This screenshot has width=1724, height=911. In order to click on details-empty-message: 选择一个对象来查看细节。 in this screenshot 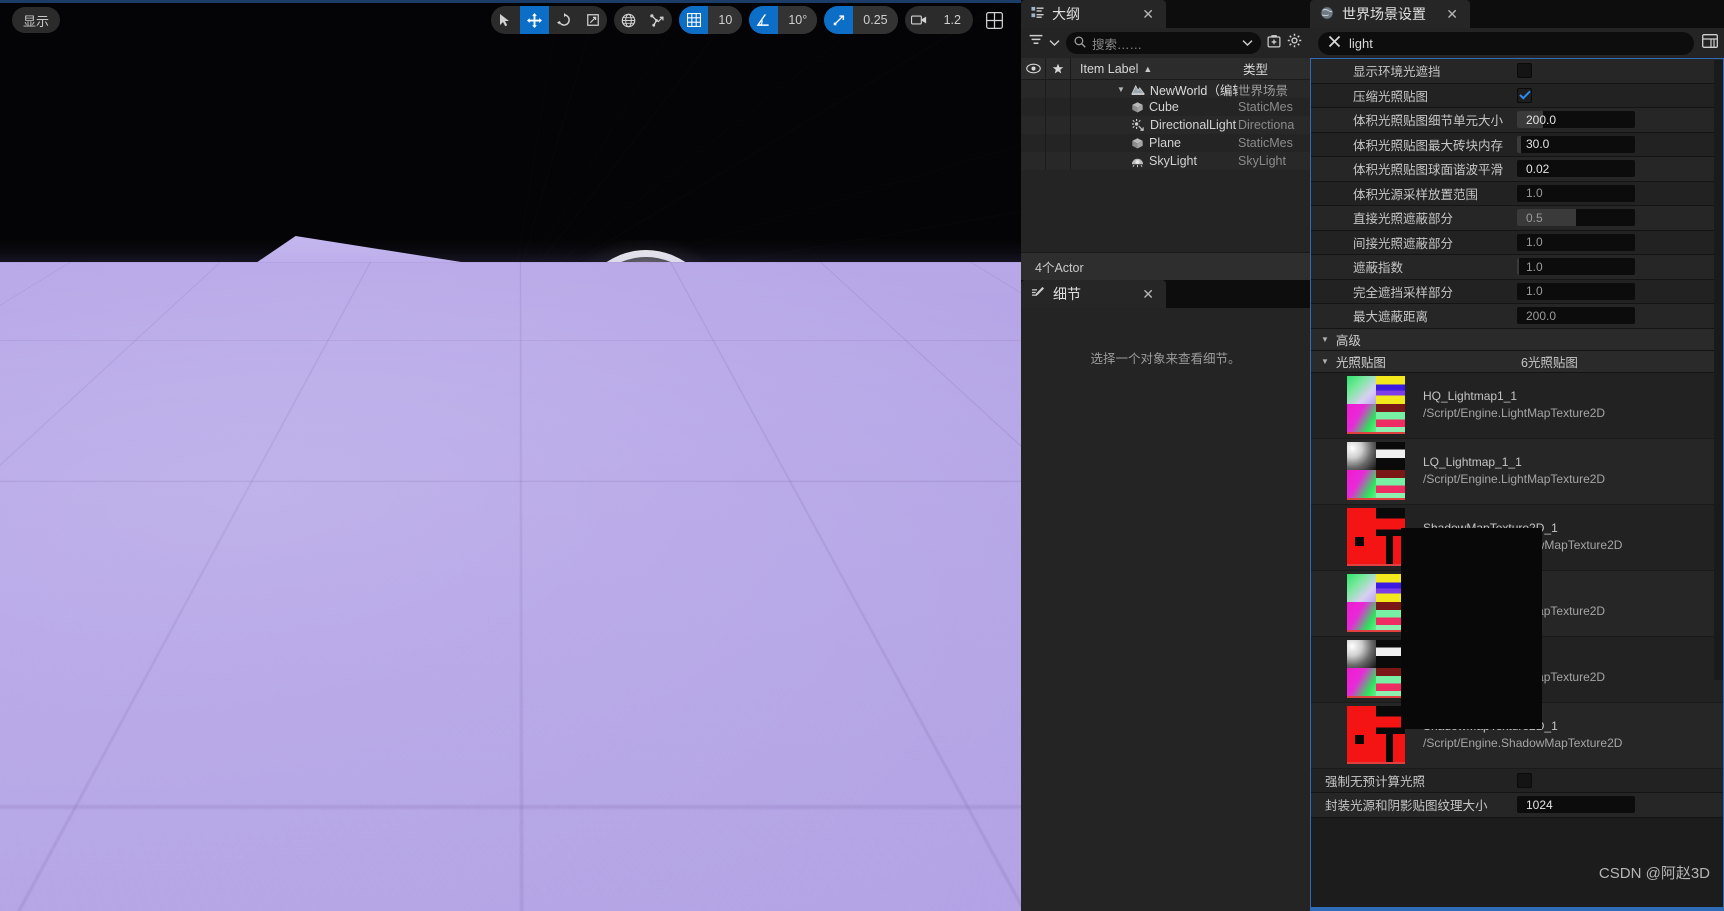, I will do `click(1165, 359)`.